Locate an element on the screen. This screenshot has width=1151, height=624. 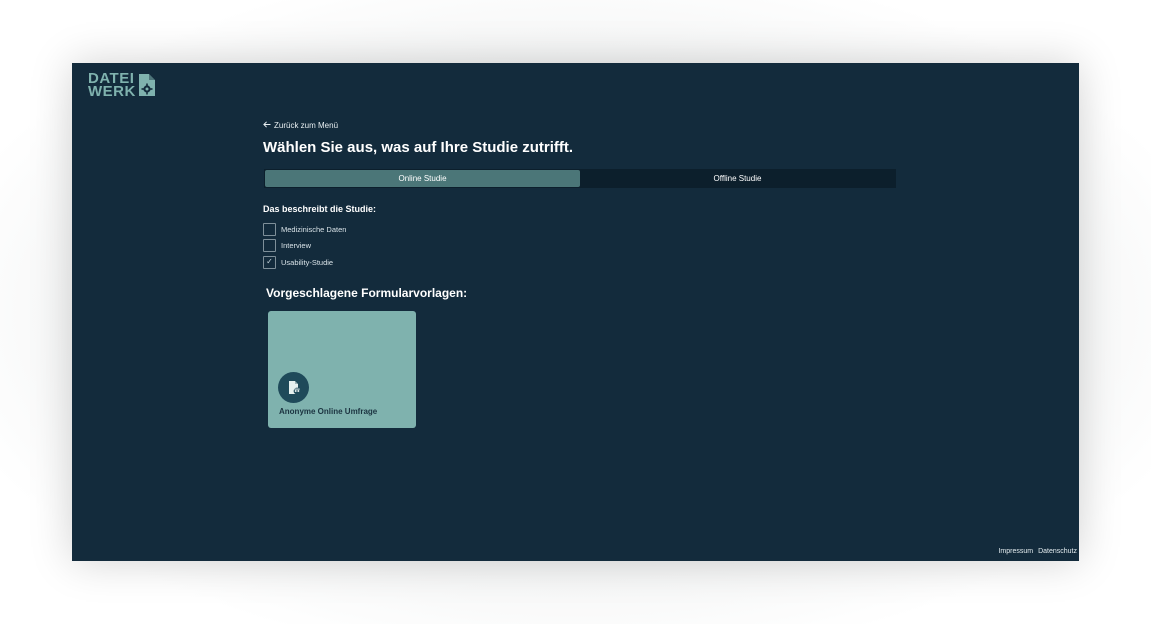
tab-online-study: Online Studie is located at coordinates (422, 178).